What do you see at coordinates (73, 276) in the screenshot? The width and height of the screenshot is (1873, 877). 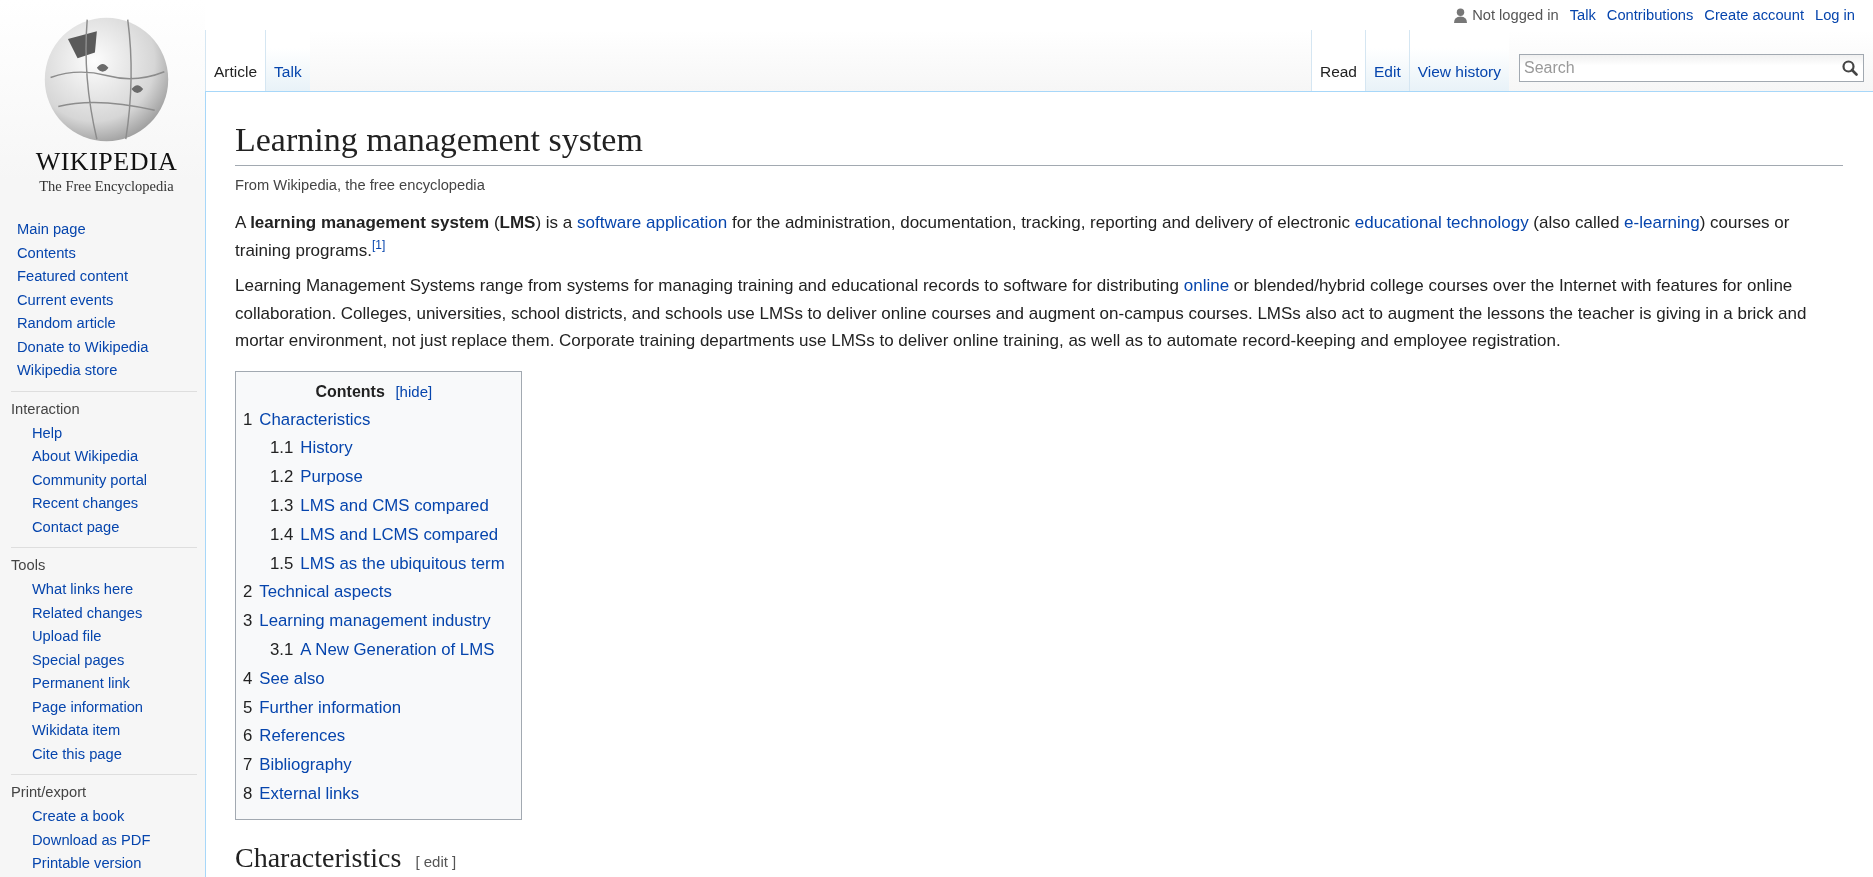 I see `sidebar-link: Featured content` at bounding box center [73, 276].